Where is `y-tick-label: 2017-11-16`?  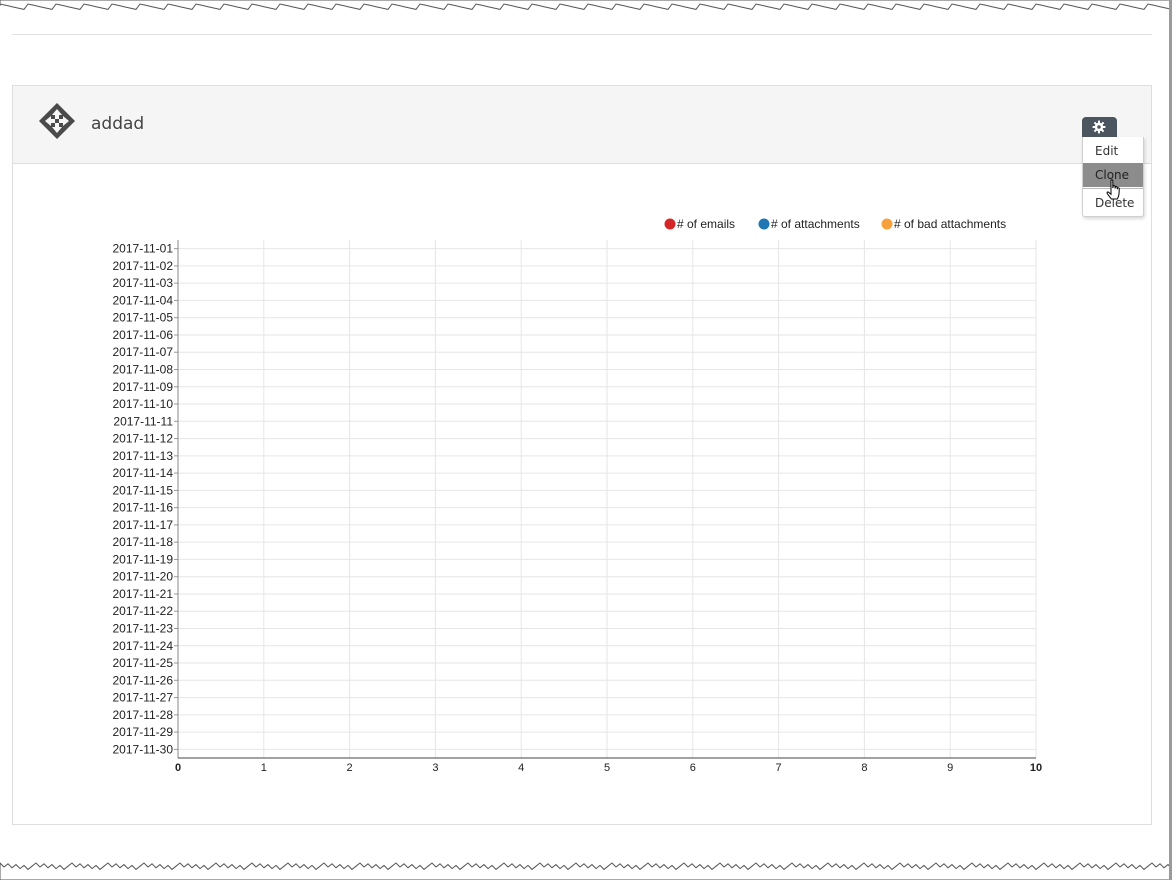
y-tick-label: 2017-11-16 is located at coordinates (143, 508).